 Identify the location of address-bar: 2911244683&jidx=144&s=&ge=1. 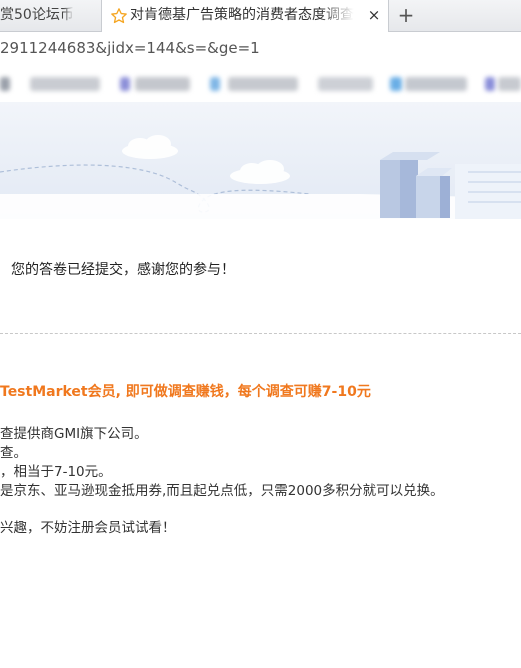
(260, 48).